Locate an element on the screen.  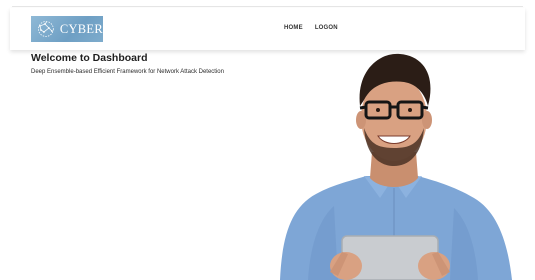
brand-name: CYBER is located at coordinates (81, 28).